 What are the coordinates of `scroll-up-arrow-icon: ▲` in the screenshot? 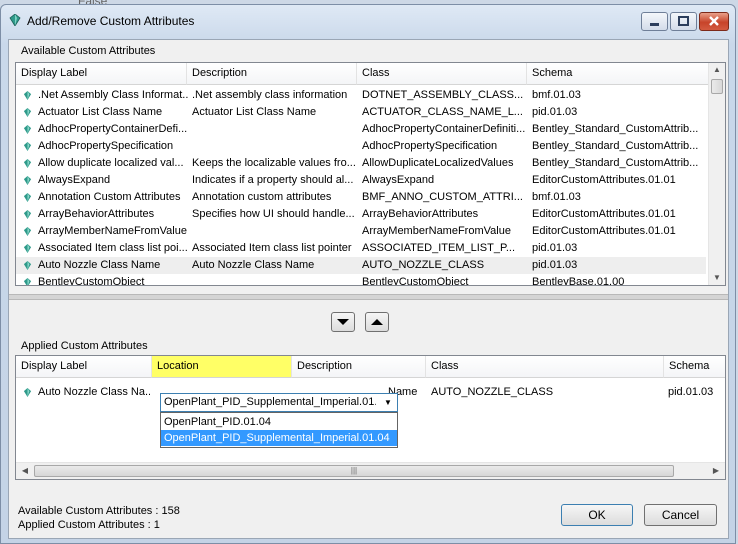 It's located at (717, 70).